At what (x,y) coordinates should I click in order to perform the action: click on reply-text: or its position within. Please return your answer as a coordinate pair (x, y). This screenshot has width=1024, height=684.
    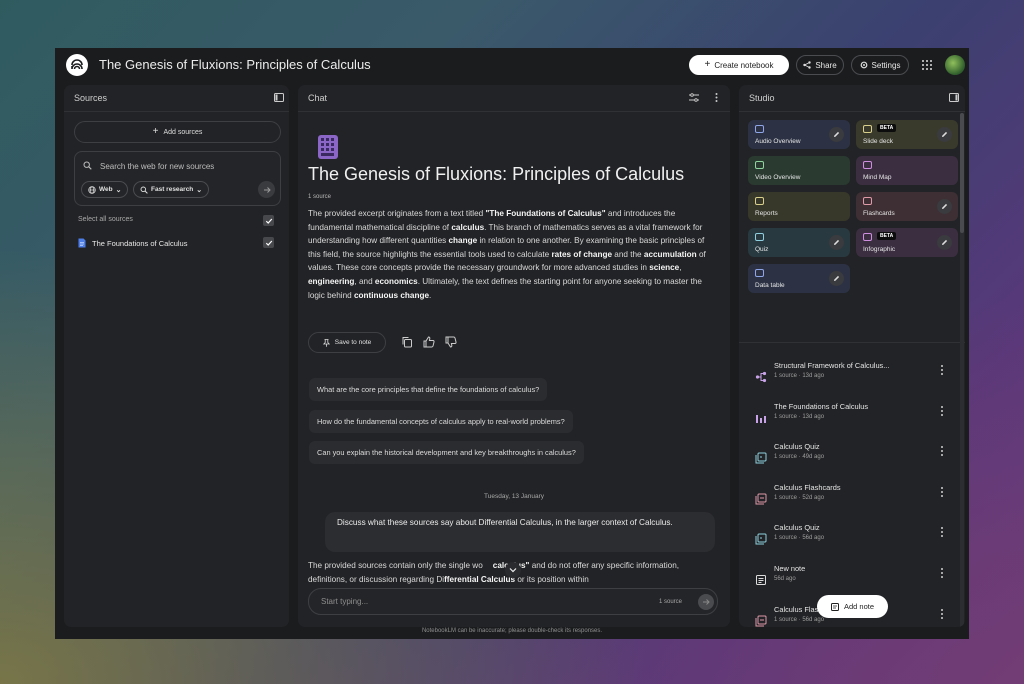
    Looking at the image, I should click on (552, 579).